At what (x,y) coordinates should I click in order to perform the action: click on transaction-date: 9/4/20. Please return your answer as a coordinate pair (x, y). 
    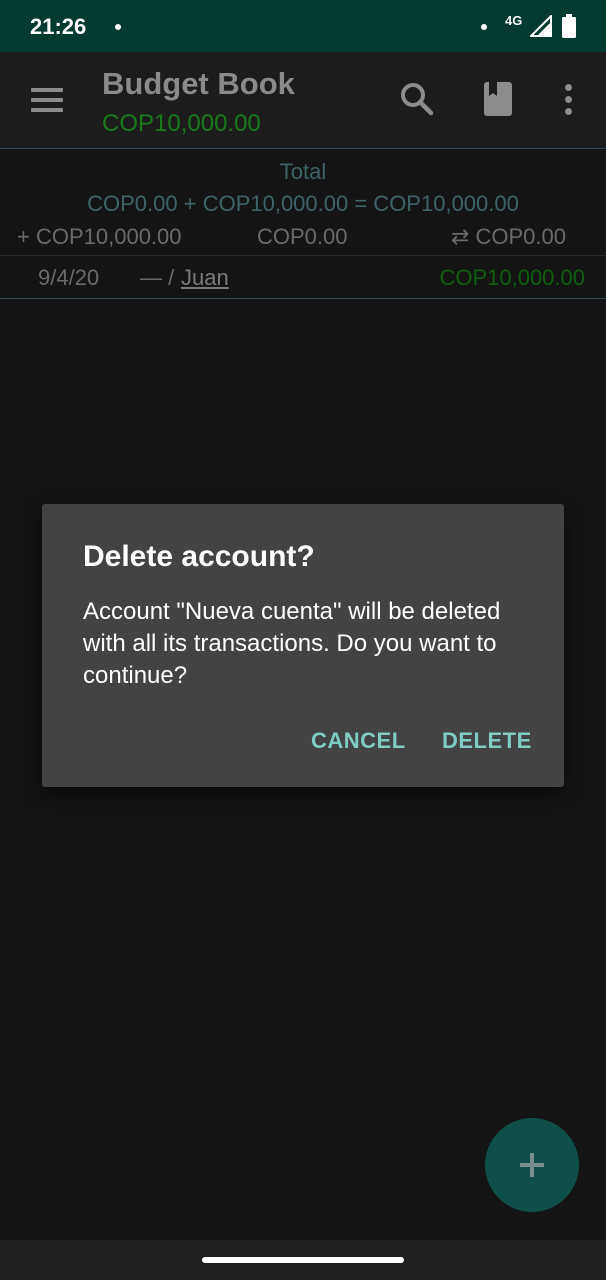
    Looking at the image, I should click on (69, 277).